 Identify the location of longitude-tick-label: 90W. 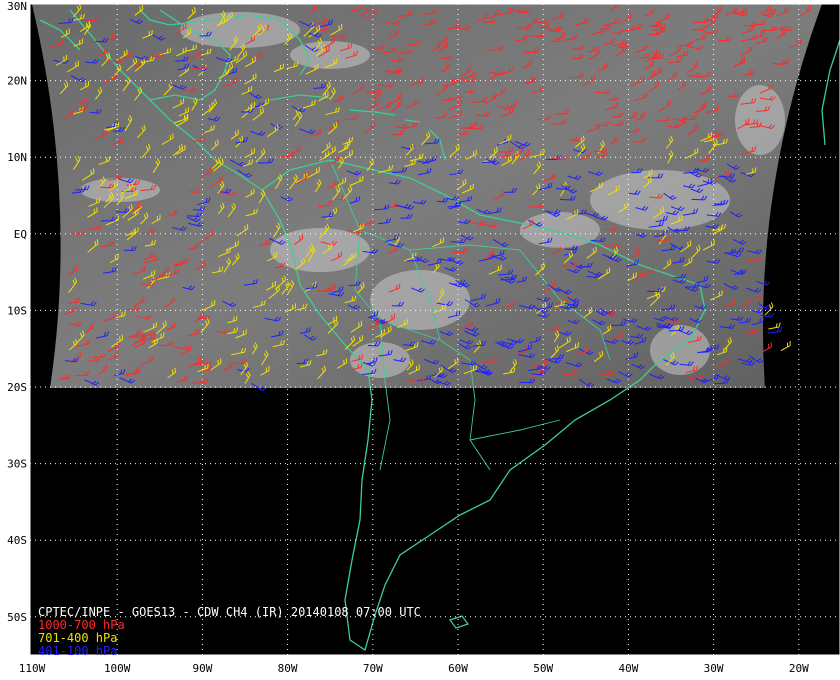
(202, 668).